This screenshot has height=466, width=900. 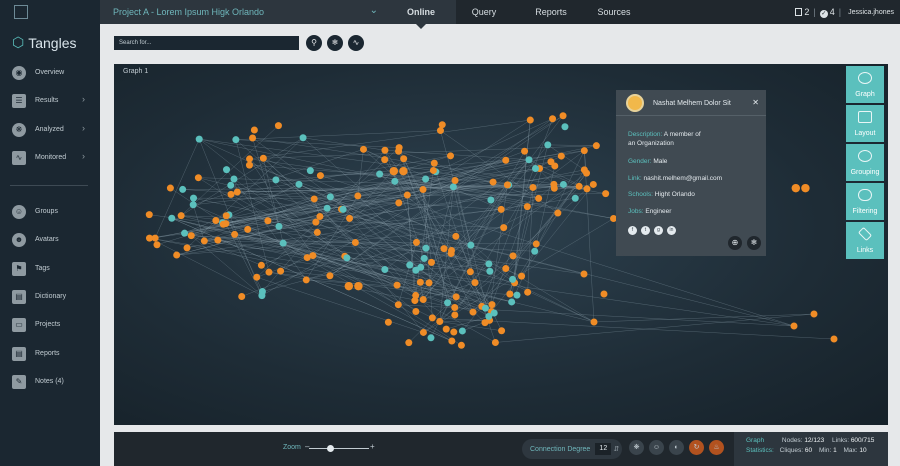 I want to click on sidebar-item-dictionary: ▤ Dictionary, so click(x=50, y=297).